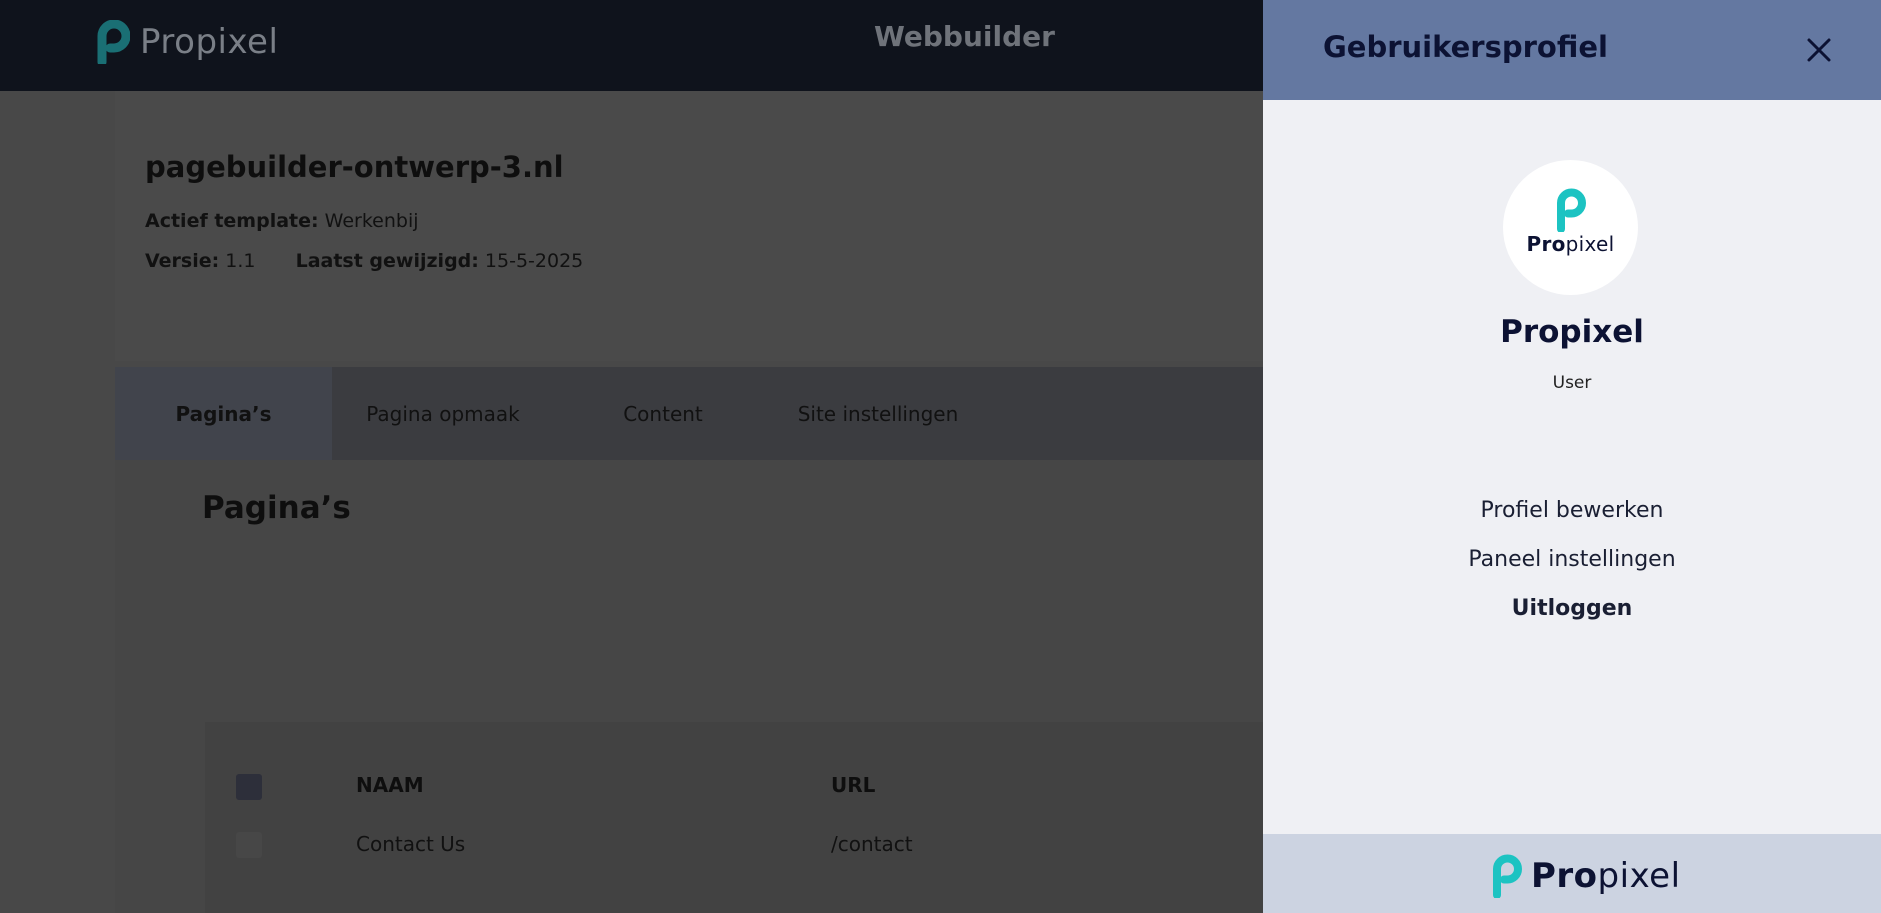 This screenshot has width=1881, height=913. I want to click on tab-paginas: Pagina’s, so click(223, 413).